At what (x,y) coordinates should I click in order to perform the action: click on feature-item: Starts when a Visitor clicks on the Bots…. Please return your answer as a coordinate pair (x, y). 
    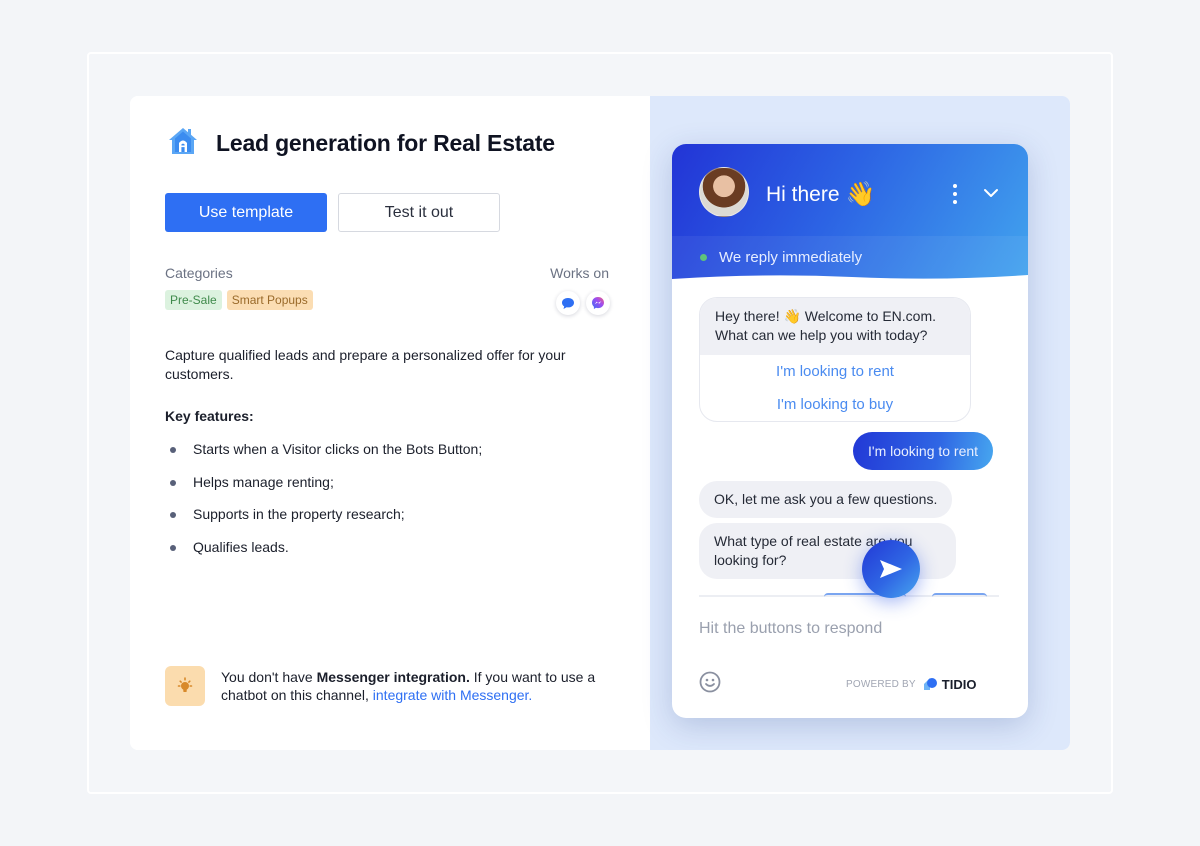
    Looking at the image, I should click on (326, 457).